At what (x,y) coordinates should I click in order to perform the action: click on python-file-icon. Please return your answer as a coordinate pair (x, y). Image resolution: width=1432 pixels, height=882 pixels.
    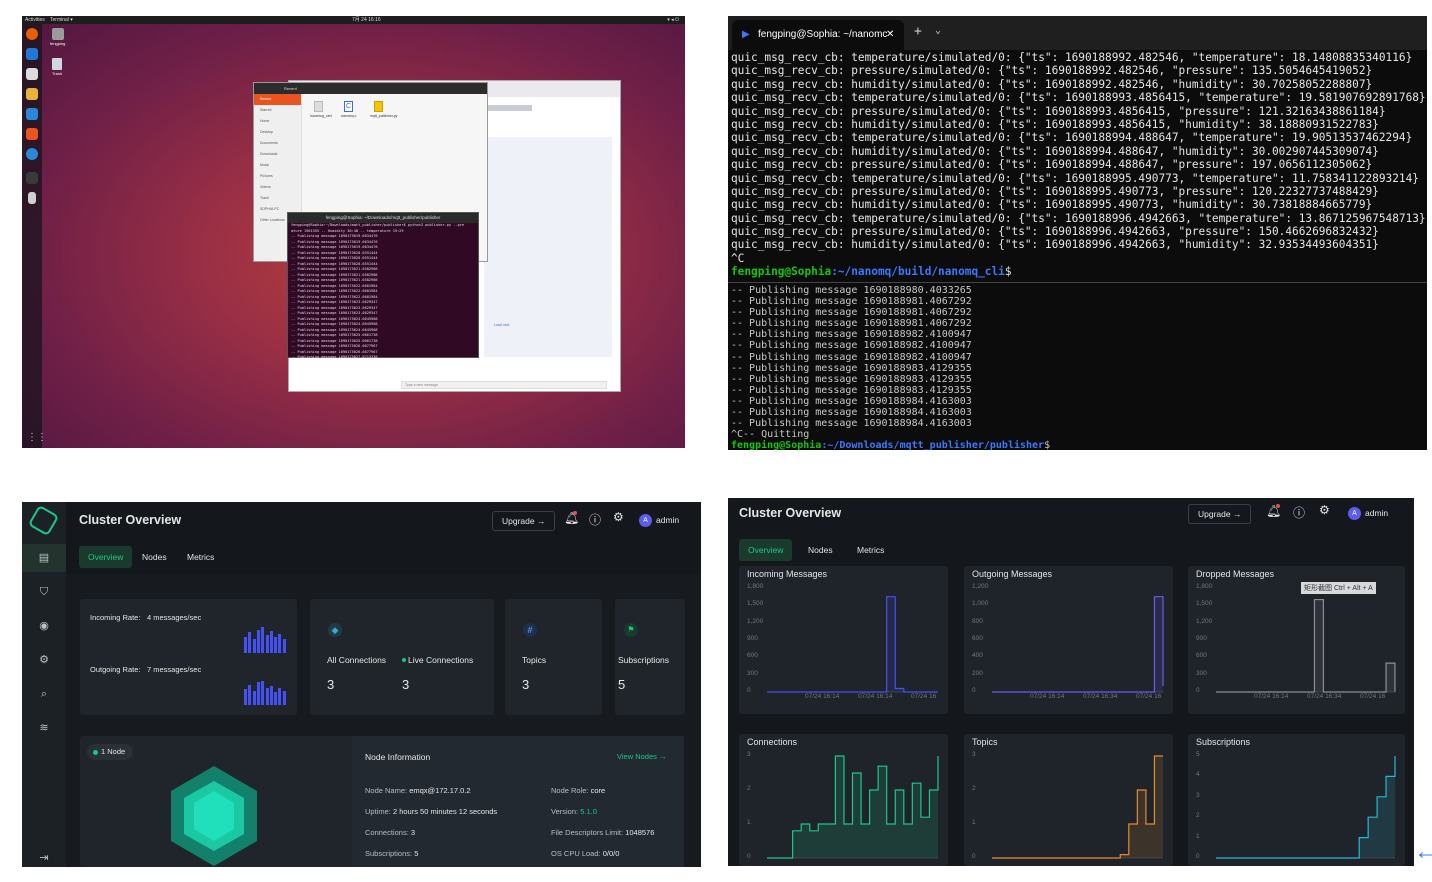
    Looking at the image, I should click on (378, 106).